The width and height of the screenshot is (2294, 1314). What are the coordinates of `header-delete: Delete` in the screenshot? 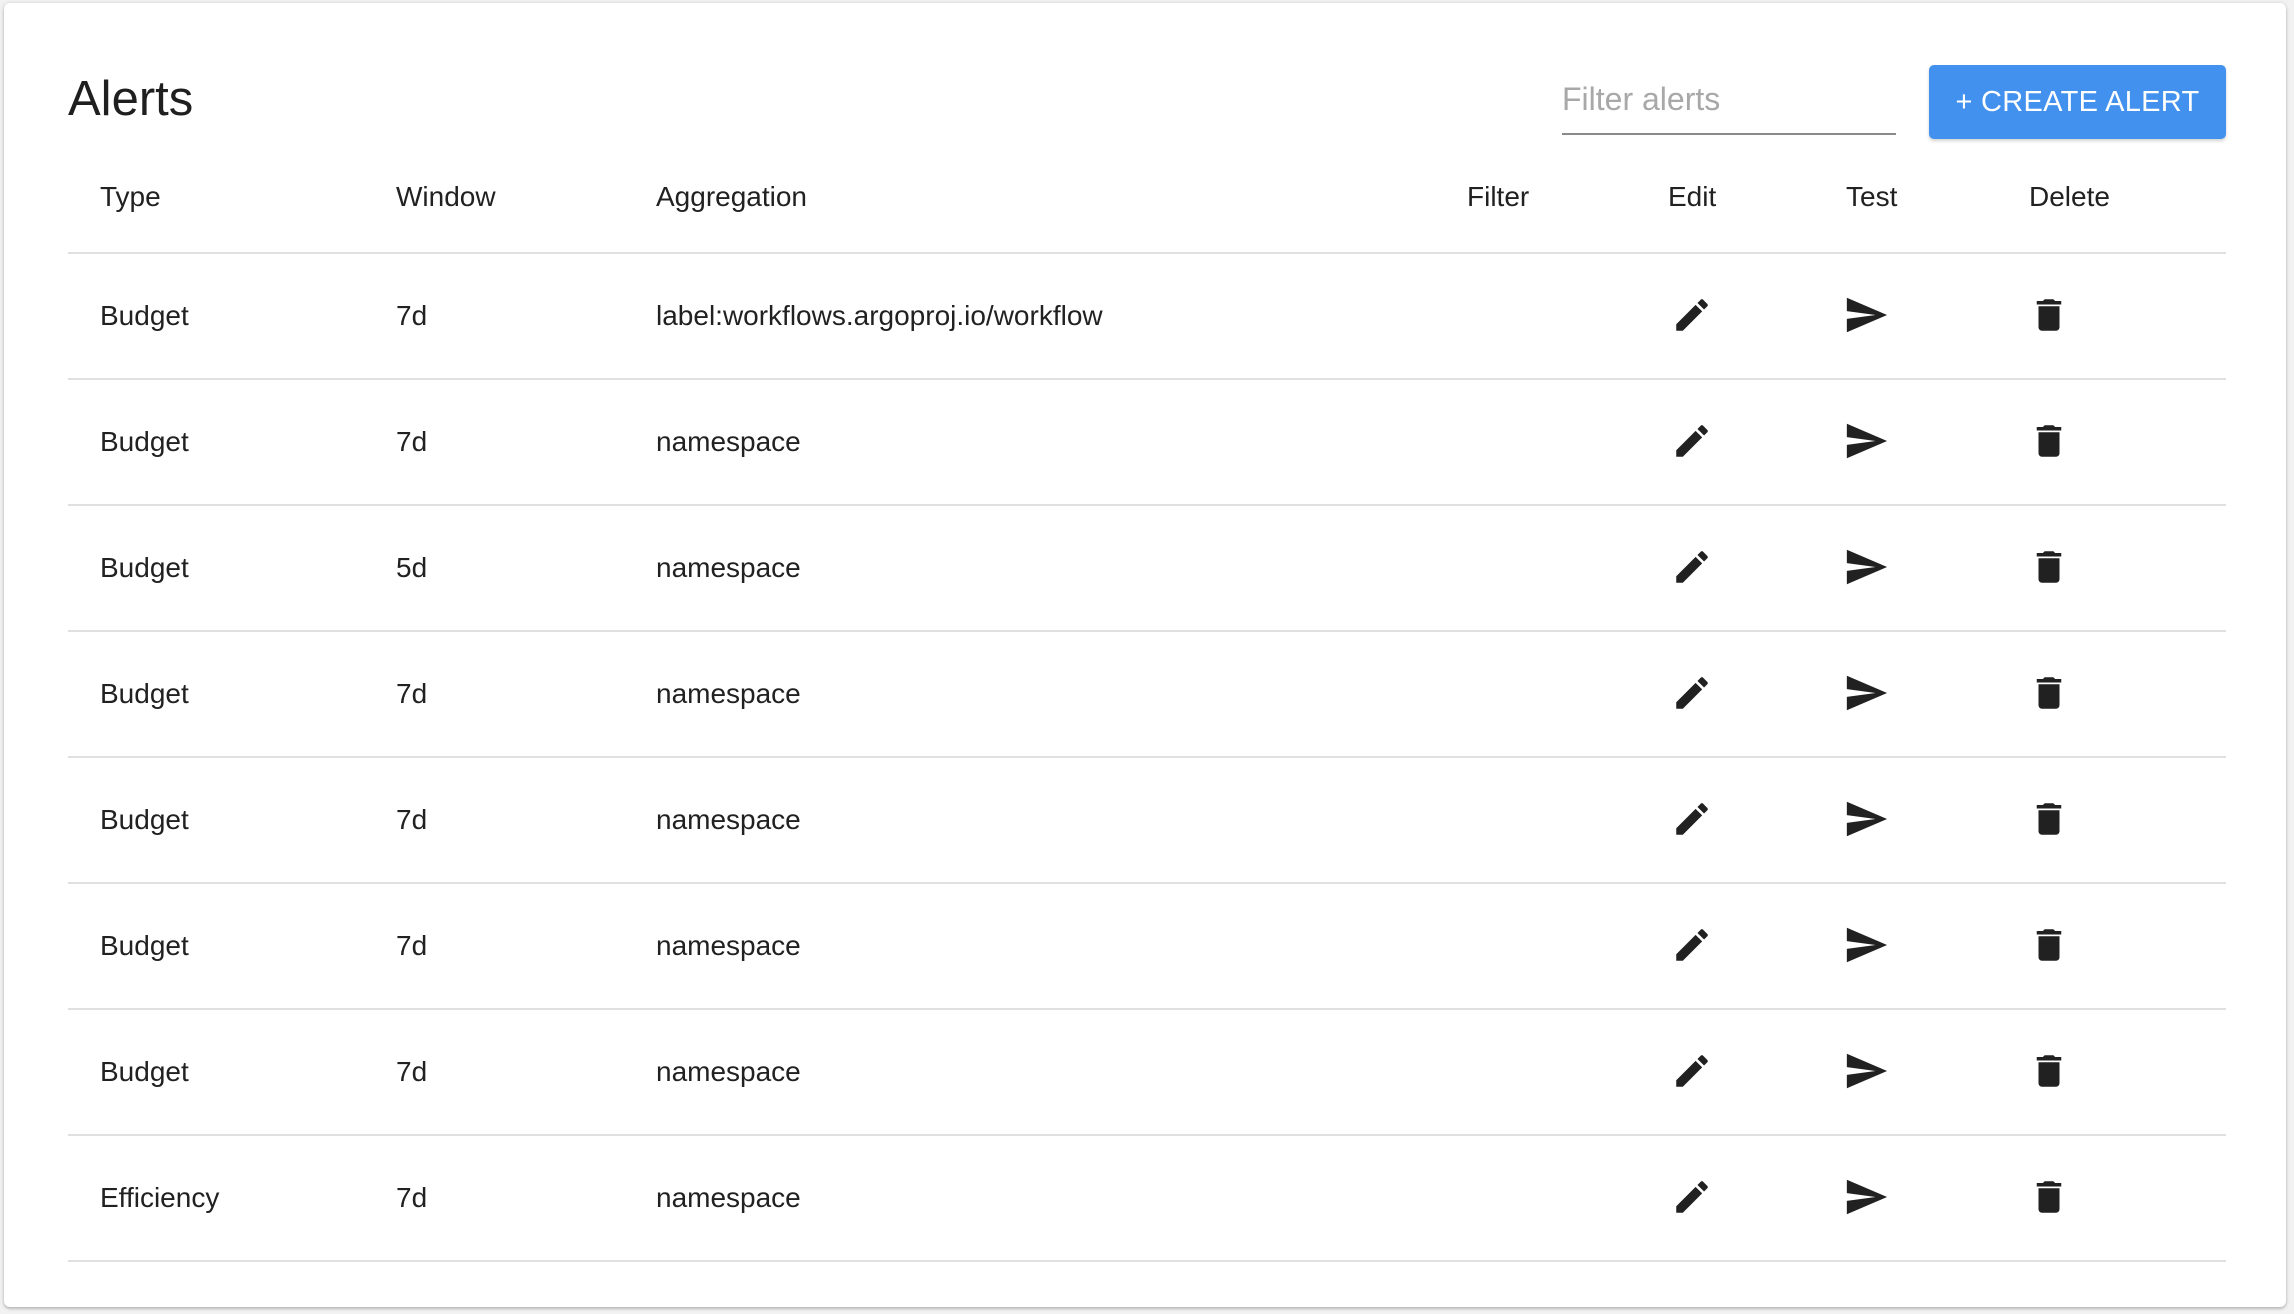 It's located at (2069, 196).